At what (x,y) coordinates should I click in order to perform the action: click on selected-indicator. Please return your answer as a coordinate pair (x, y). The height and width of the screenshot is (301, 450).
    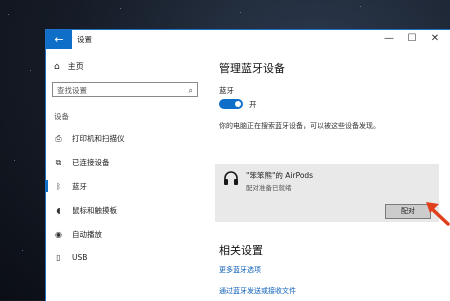
    Looking at the image, I should click on (47, 186).